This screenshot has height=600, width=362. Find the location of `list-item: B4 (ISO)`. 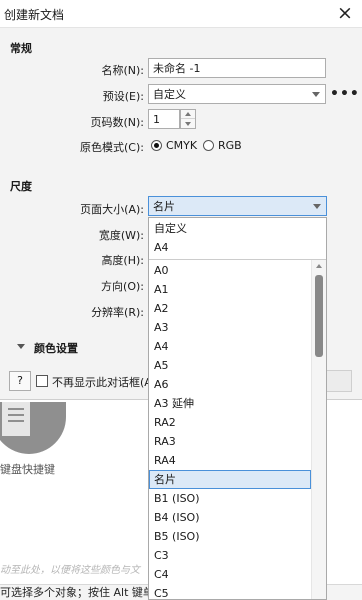

list-item: B4 (ISO) is located at coordinates (230, 517).